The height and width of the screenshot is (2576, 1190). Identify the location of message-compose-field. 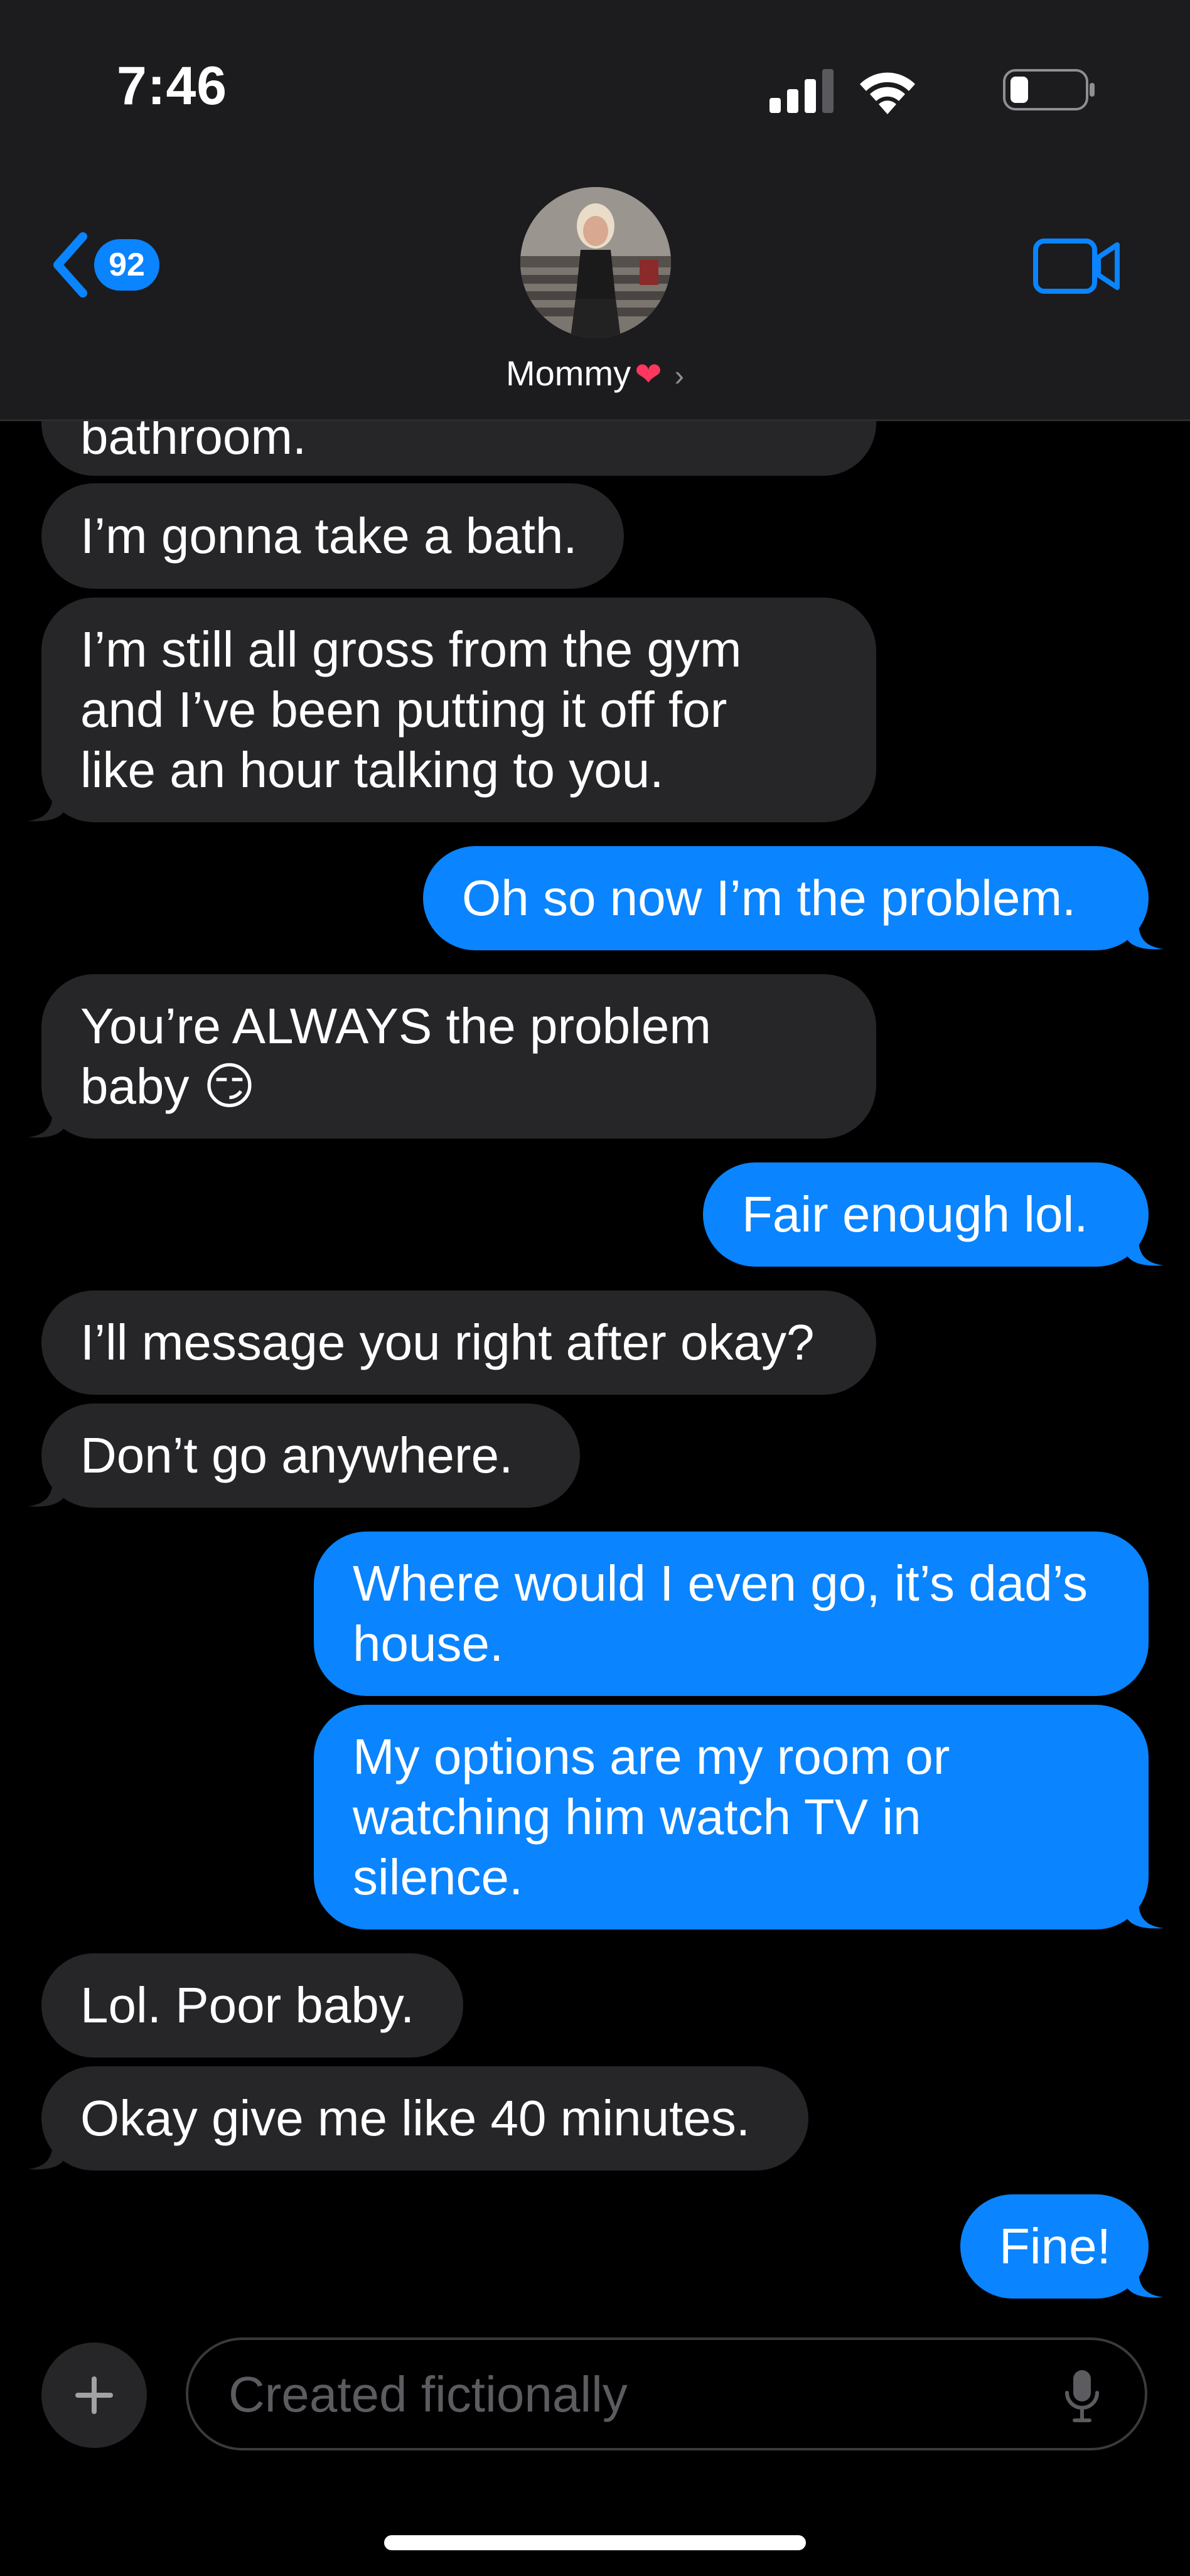
(666, 2393).